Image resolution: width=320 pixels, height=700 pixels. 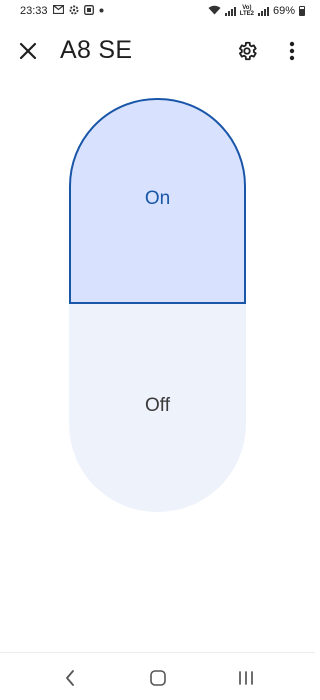 I want to click on back-icon, so click(x=70, y=678).